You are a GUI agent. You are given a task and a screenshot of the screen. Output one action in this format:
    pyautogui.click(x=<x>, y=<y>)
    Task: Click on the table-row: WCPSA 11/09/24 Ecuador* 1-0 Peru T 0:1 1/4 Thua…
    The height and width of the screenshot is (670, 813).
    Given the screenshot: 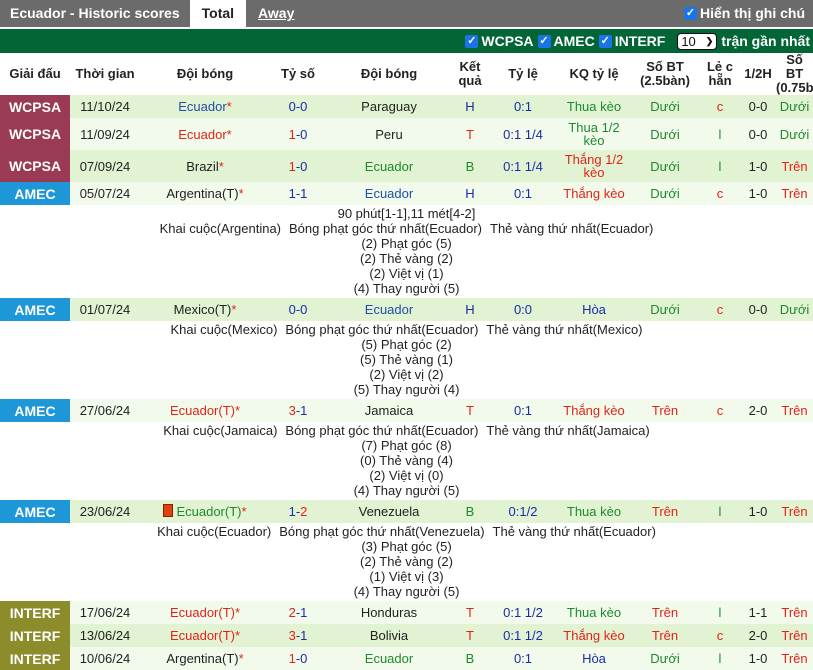 What is the action you would take?
    pyautogui.click(x=406, y=134)
    